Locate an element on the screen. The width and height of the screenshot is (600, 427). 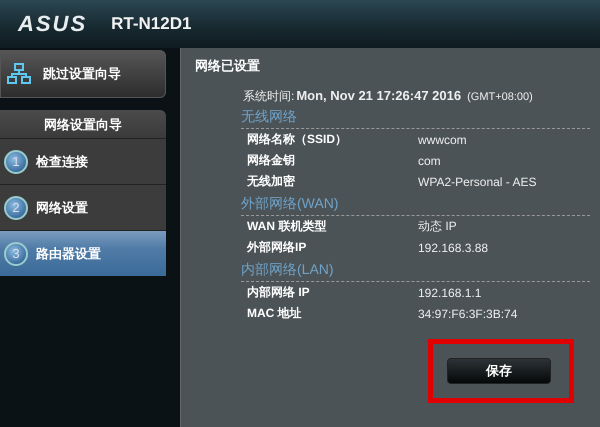
field-value: 192.168.3.88 is located at coordinates (453, 247).